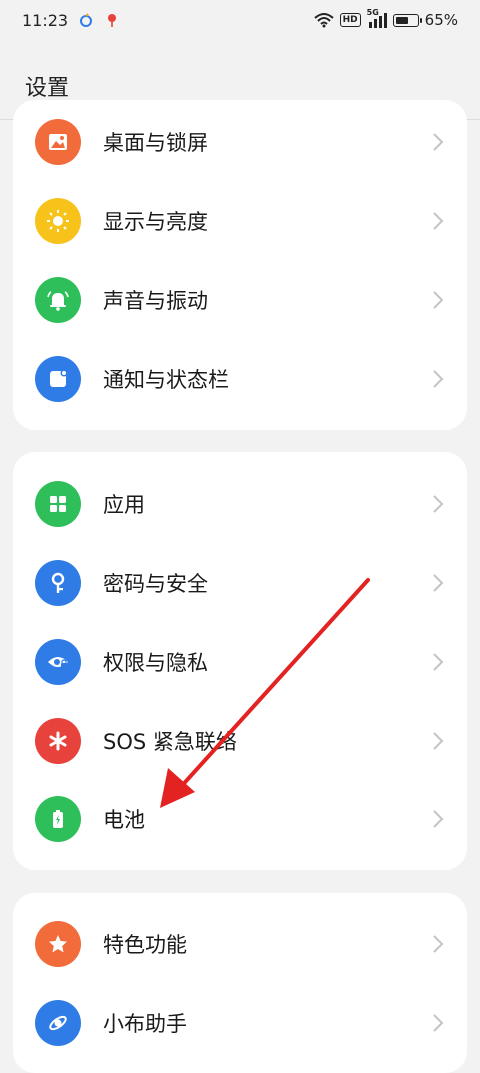 This screenshot has width=480, height=1073. I want to click on settings-item-sos-emergency: SOS 紧急联络, so click(240, 741).